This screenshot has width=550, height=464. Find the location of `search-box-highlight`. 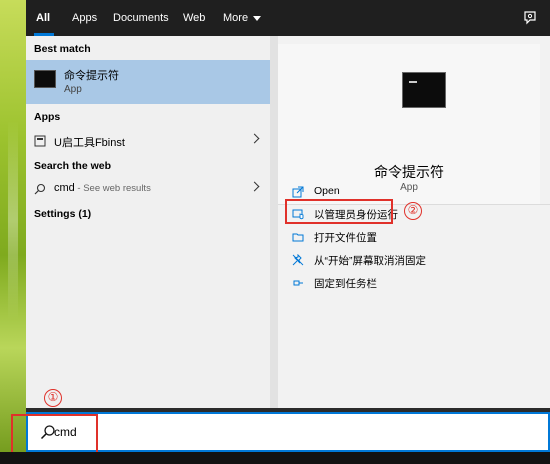

search-box-highlight is located at coordinates (54, 435).